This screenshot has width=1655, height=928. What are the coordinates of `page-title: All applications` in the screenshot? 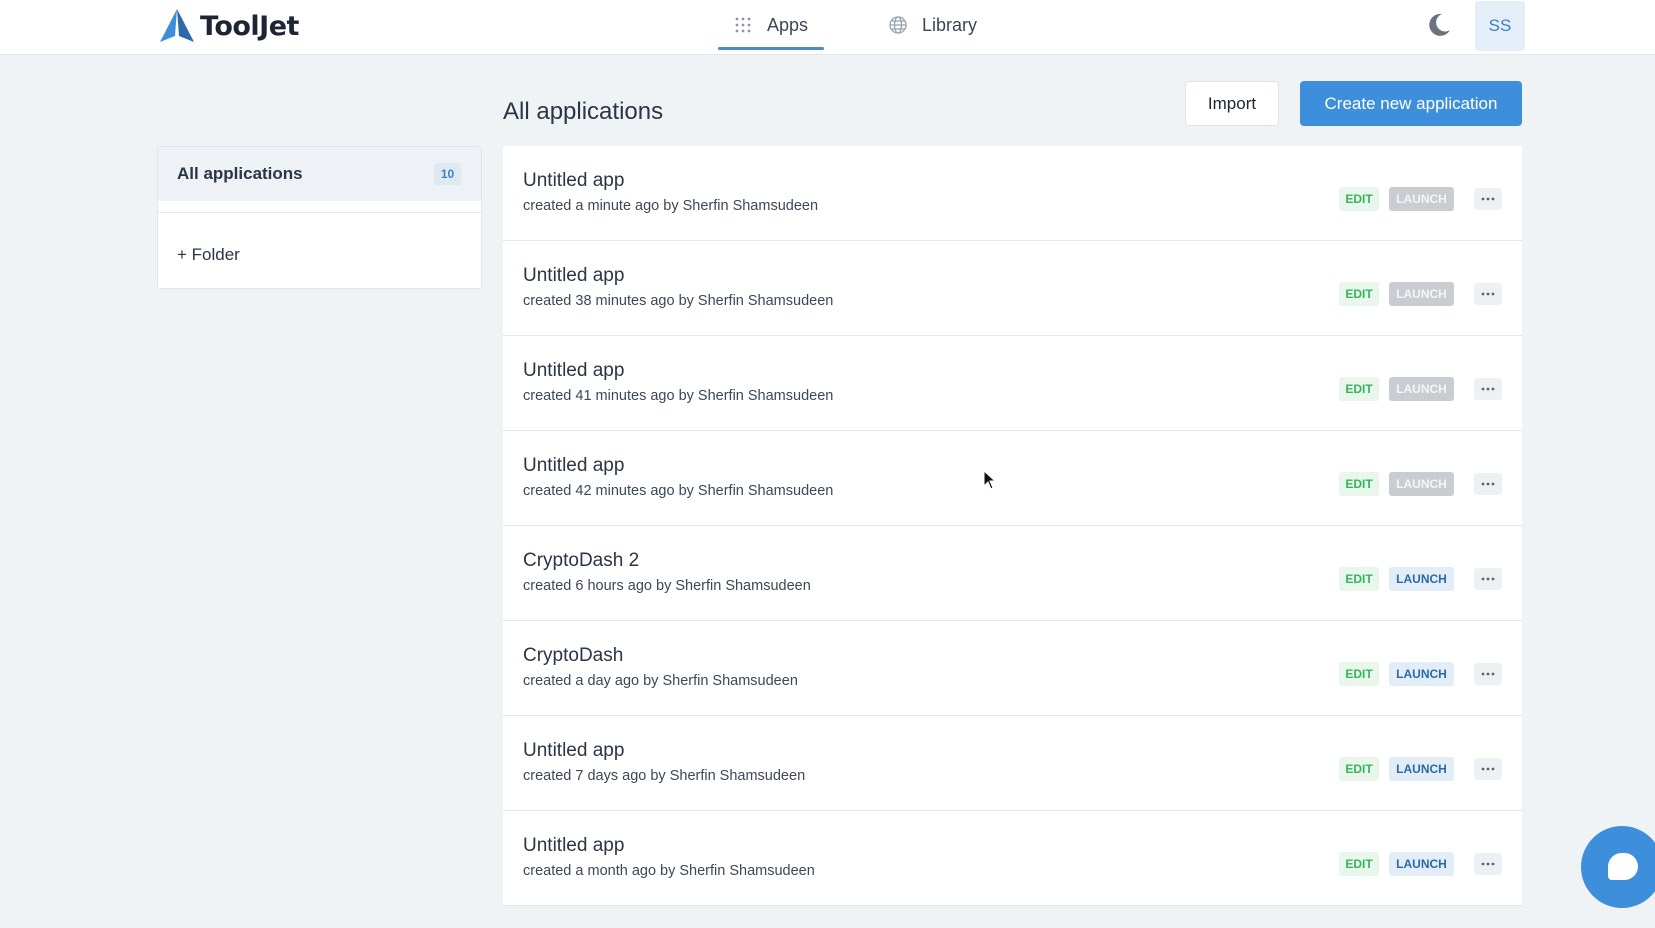 It's located at (583, 111).